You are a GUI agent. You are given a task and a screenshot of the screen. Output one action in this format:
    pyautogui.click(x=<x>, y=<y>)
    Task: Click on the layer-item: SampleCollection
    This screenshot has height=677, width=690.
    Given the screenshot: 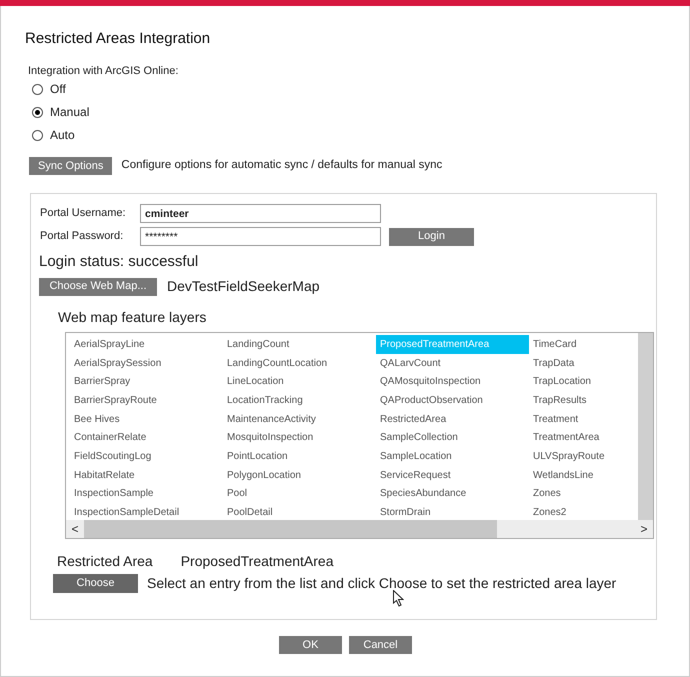 What is the action you would take?
    pyautogui.click(x=452, y=438)
    